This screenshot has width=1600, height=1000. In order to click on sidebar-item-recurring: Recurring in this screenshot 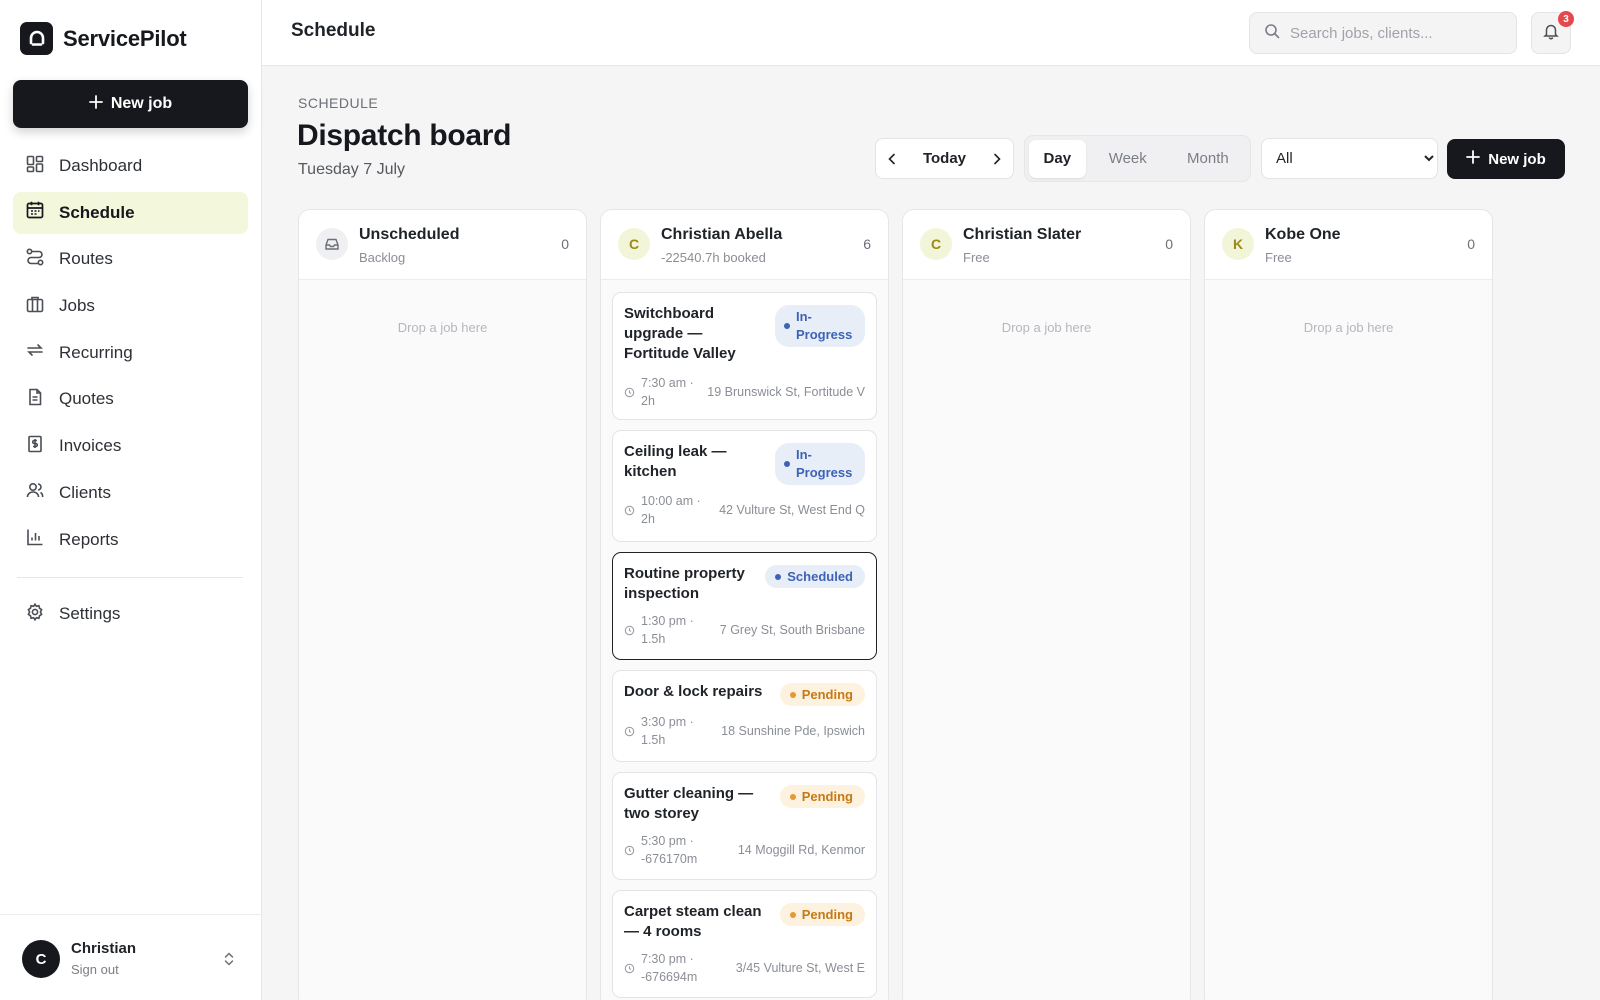, I will do `click(130, 353)`.